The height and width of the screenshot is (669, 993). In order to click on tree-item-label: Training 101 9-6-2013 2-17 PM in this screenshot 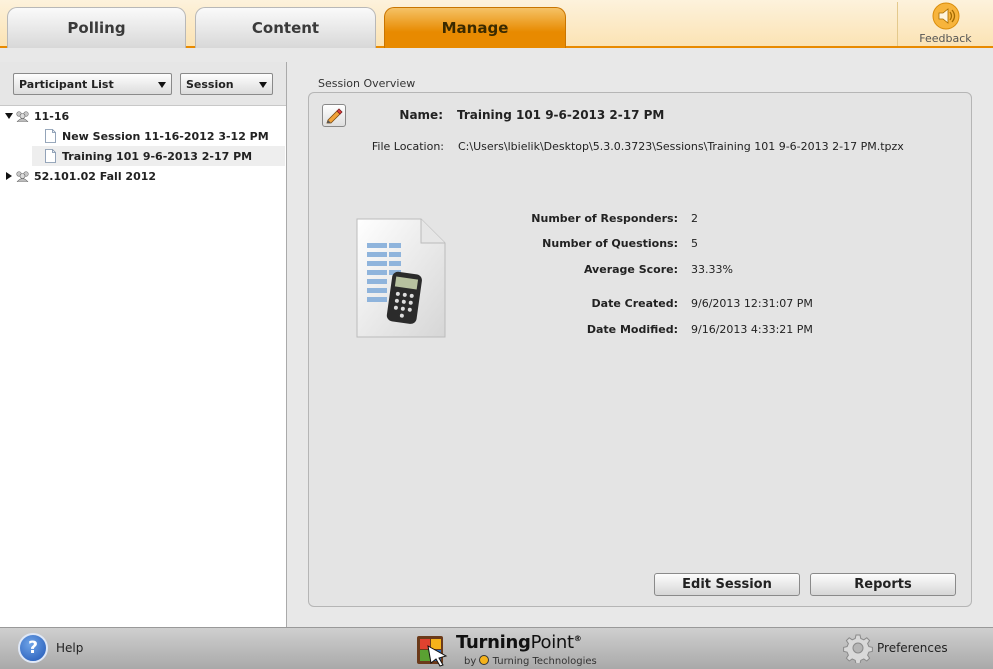, I will do `click(157, 156)`.